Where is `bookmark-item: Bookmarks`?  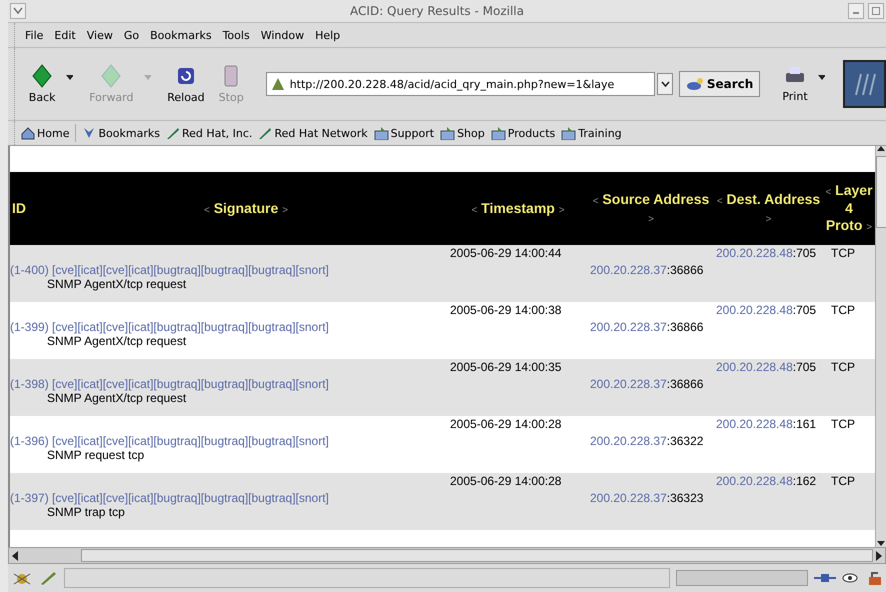
bookmark-item: Bookmarks is located at coordinates (121, 133).